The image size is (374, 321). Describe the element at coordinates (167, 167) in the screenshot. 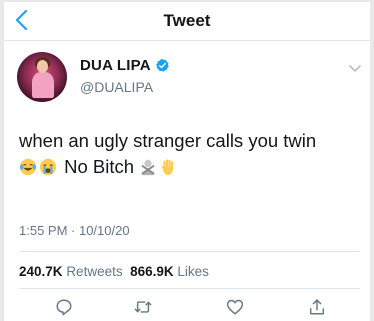

I see `raised-hand-emoji-icon` at that location.